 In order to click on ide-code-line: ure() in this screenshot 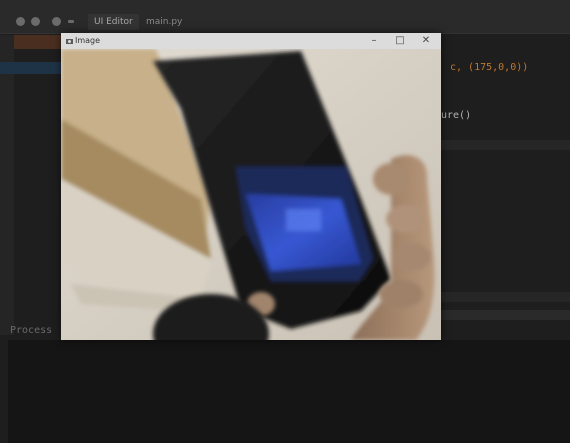, I will do `click(456, 115)`.